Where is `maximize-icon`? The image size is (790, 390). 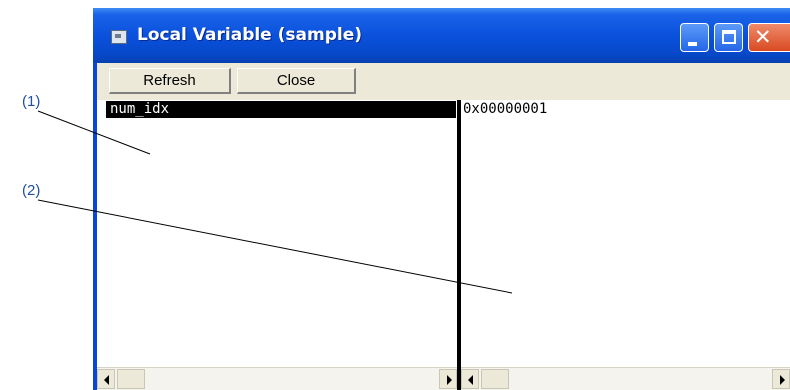
maximize-icon is located at coordinates (729, 37).